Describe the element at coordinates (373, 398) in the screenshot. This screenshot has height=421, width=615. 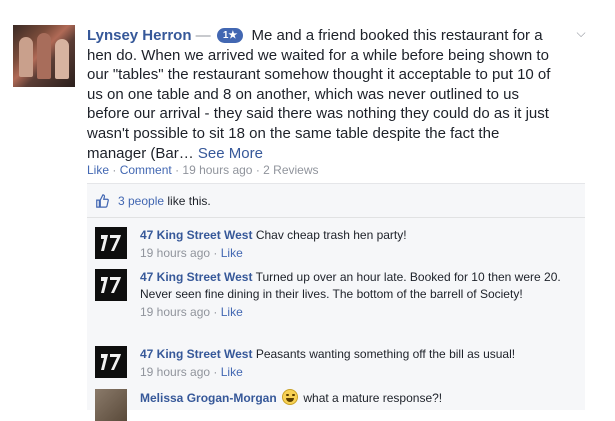
I see `comment-text: what a mature response?!` at that location.